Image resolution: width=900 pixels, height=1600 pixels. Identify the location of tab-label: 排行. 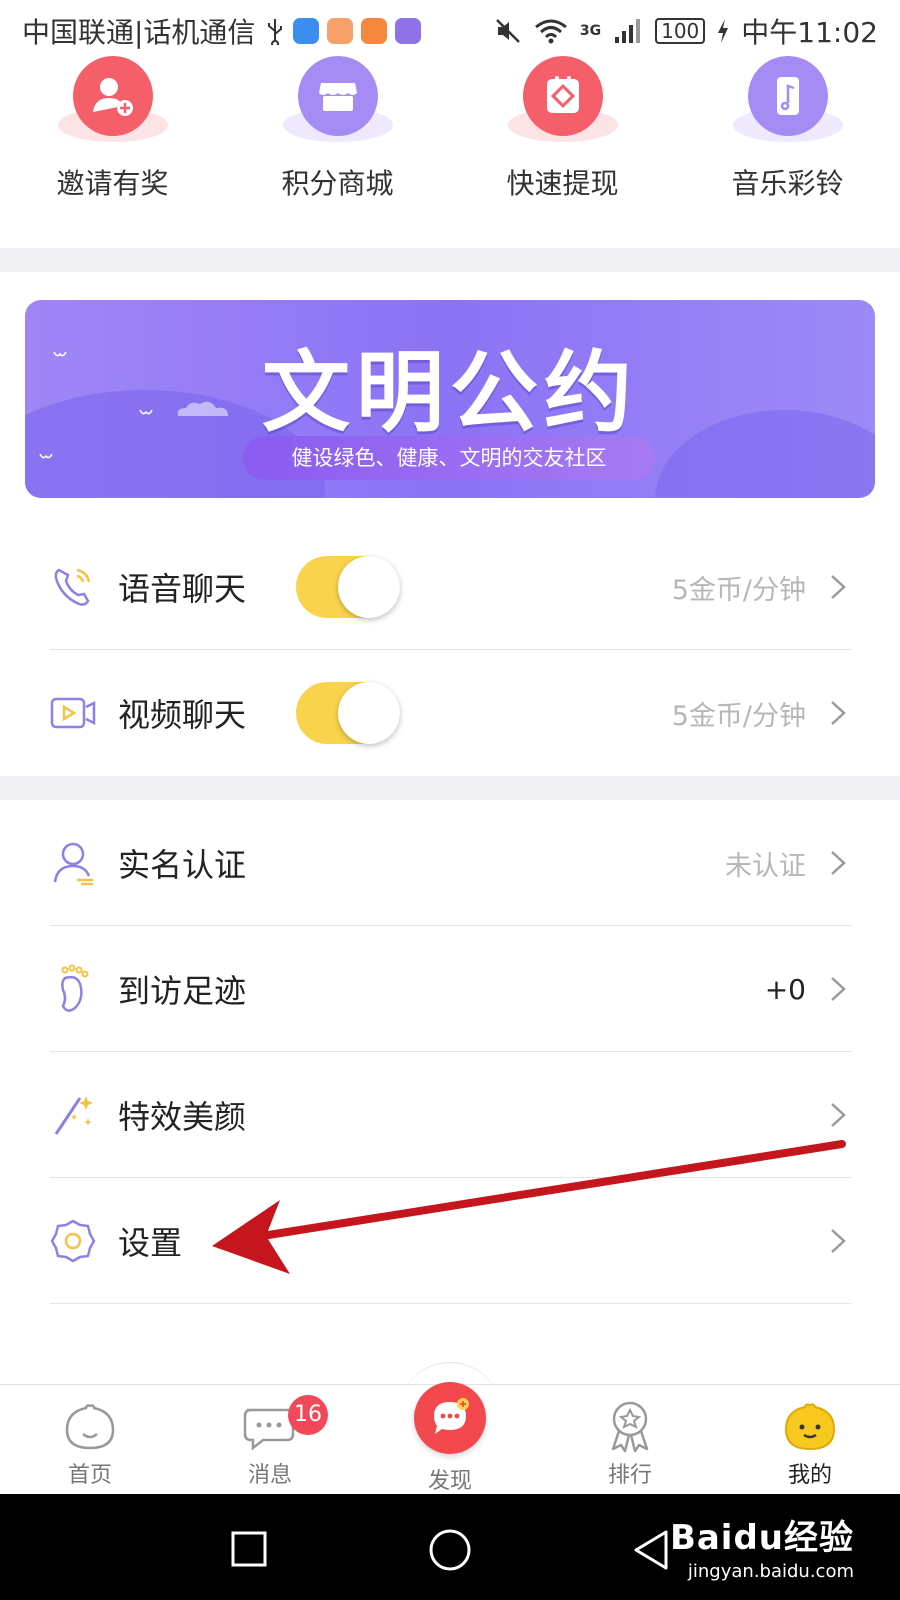
(629, 1475).